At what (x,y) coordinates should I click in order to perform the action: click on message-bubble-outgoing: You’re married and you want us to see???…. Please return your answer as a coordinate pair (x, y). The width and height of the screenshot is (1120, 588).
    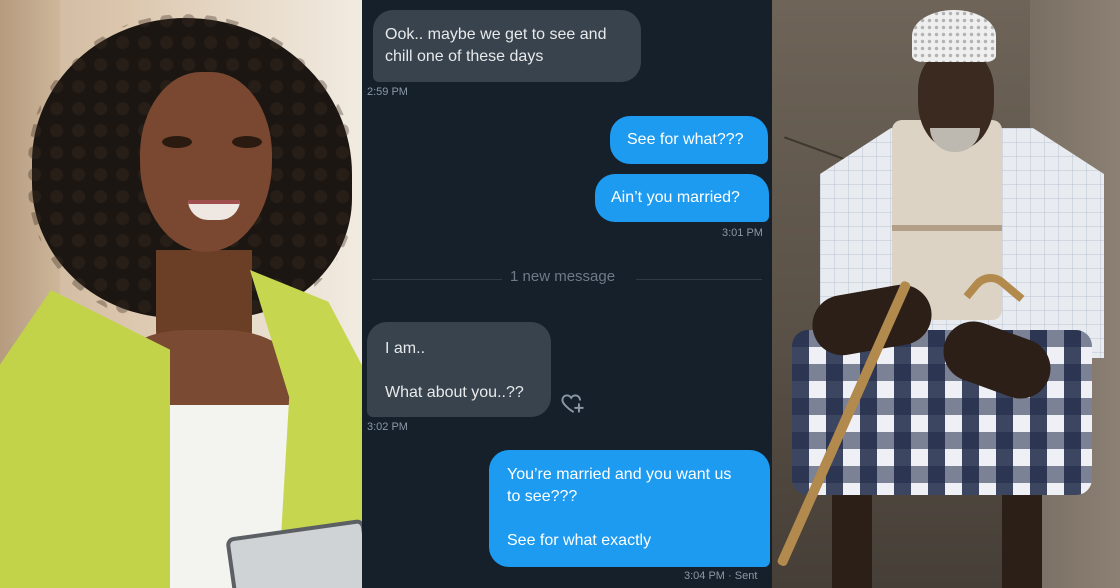
    Looking at the image, I should click on (629, 508).